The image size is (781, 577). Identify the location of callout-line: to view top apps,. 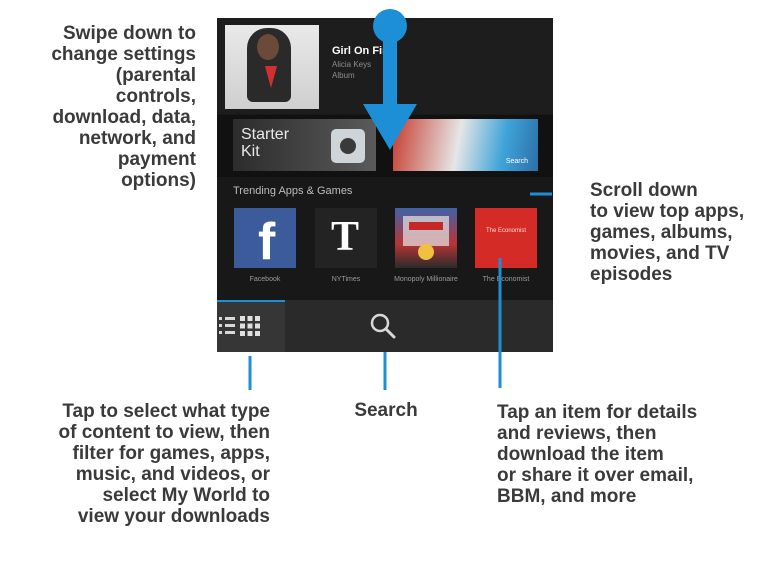
(667, 211).